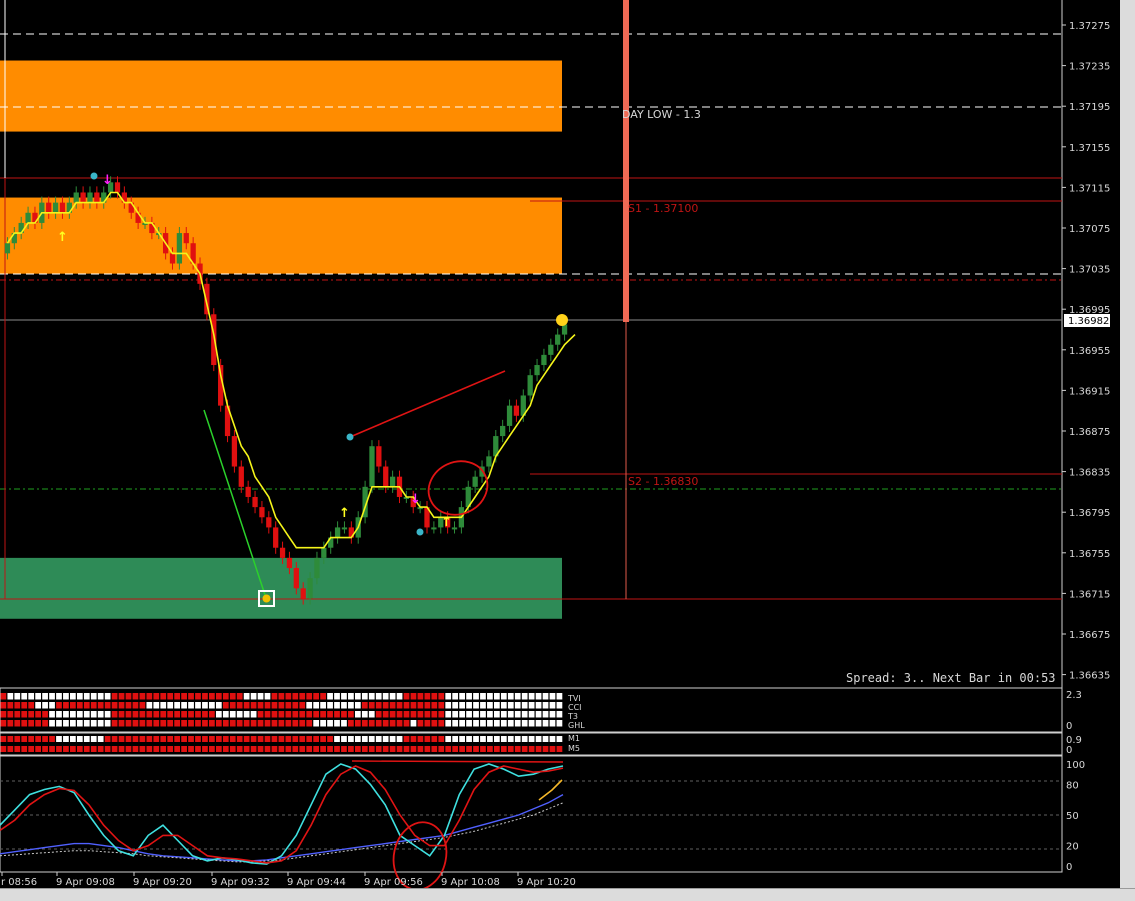 This screenshot has width=1135, height=901. Describe the element at coordinates (663, 208) in the screenshot. I see `s1-label: S1 - 1.37100` at that location.